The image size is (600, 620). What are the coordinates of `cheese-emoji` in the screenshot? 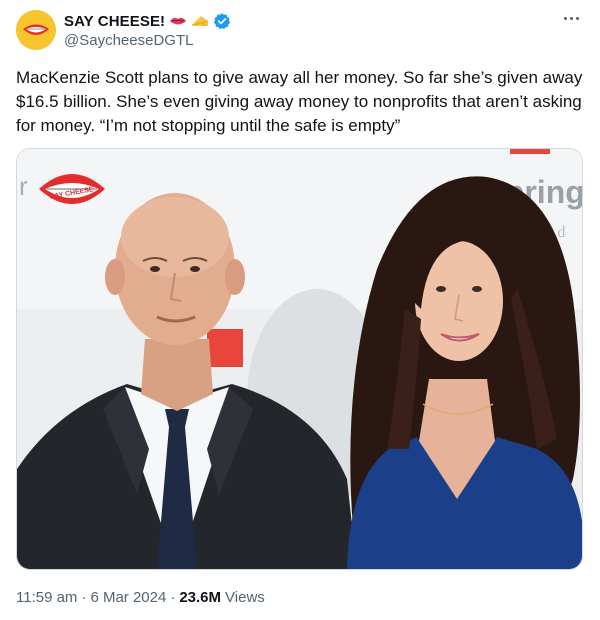 It's located at (200, 21).